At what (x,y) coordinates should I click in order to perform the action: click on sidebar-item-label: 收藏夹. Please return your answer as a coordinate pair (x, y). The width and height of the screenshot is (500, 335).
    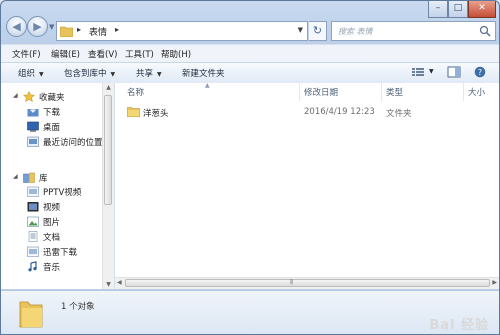
    Looking at the image, I should click on (52, 98).